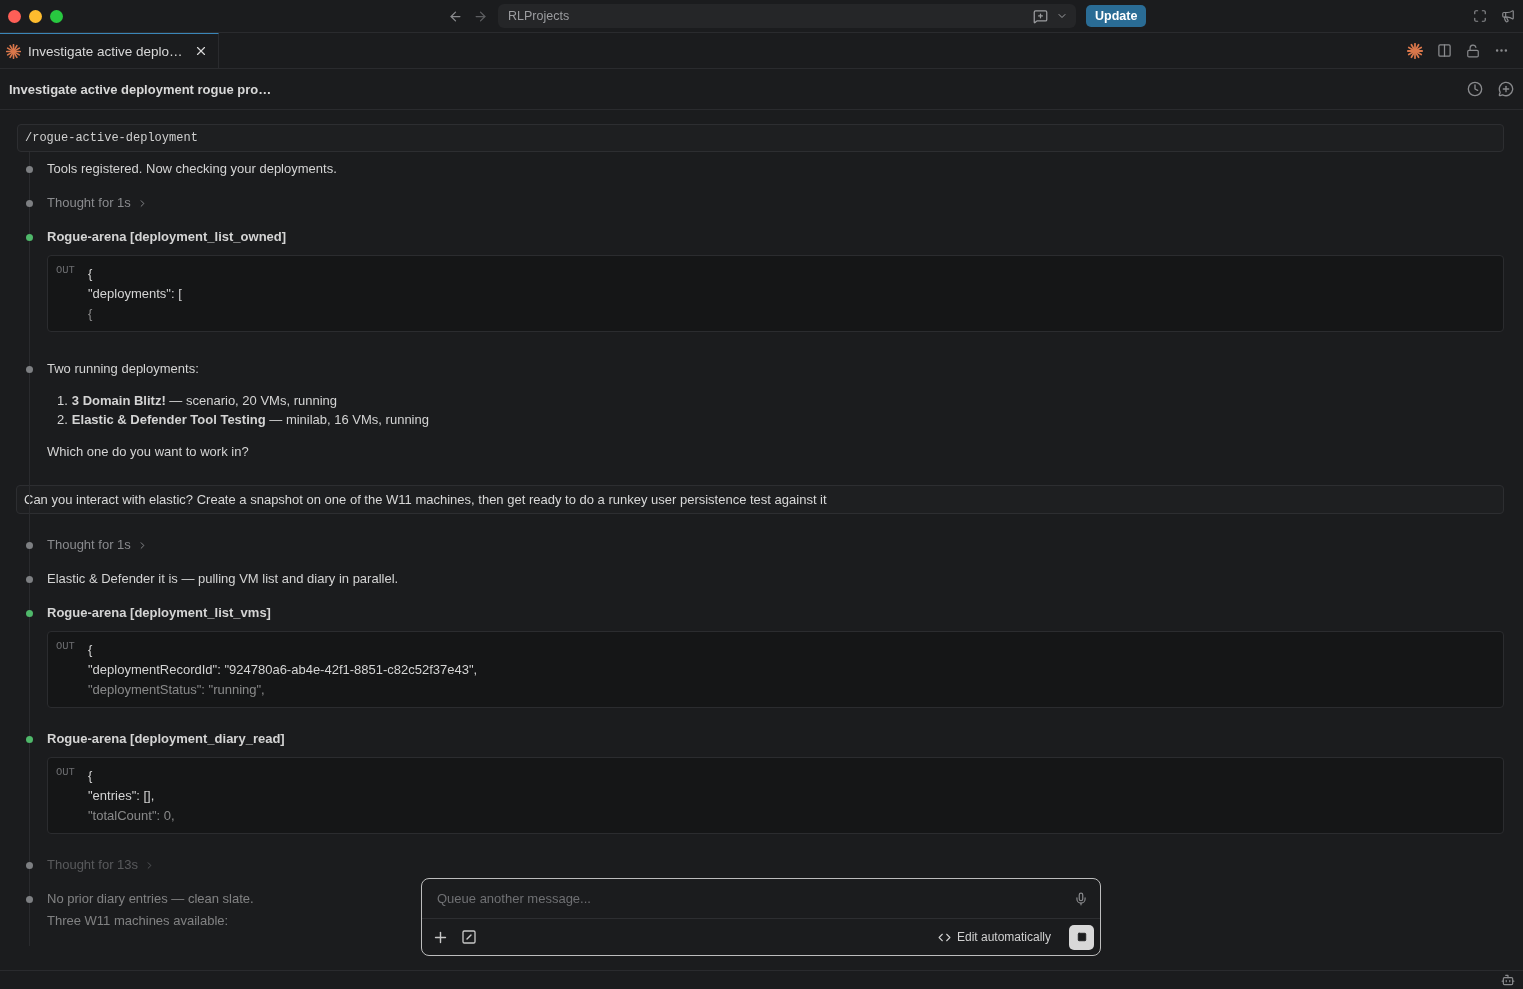 The image size is (1523, 989). I want to click on zoom-window-button, so click(56, 16).